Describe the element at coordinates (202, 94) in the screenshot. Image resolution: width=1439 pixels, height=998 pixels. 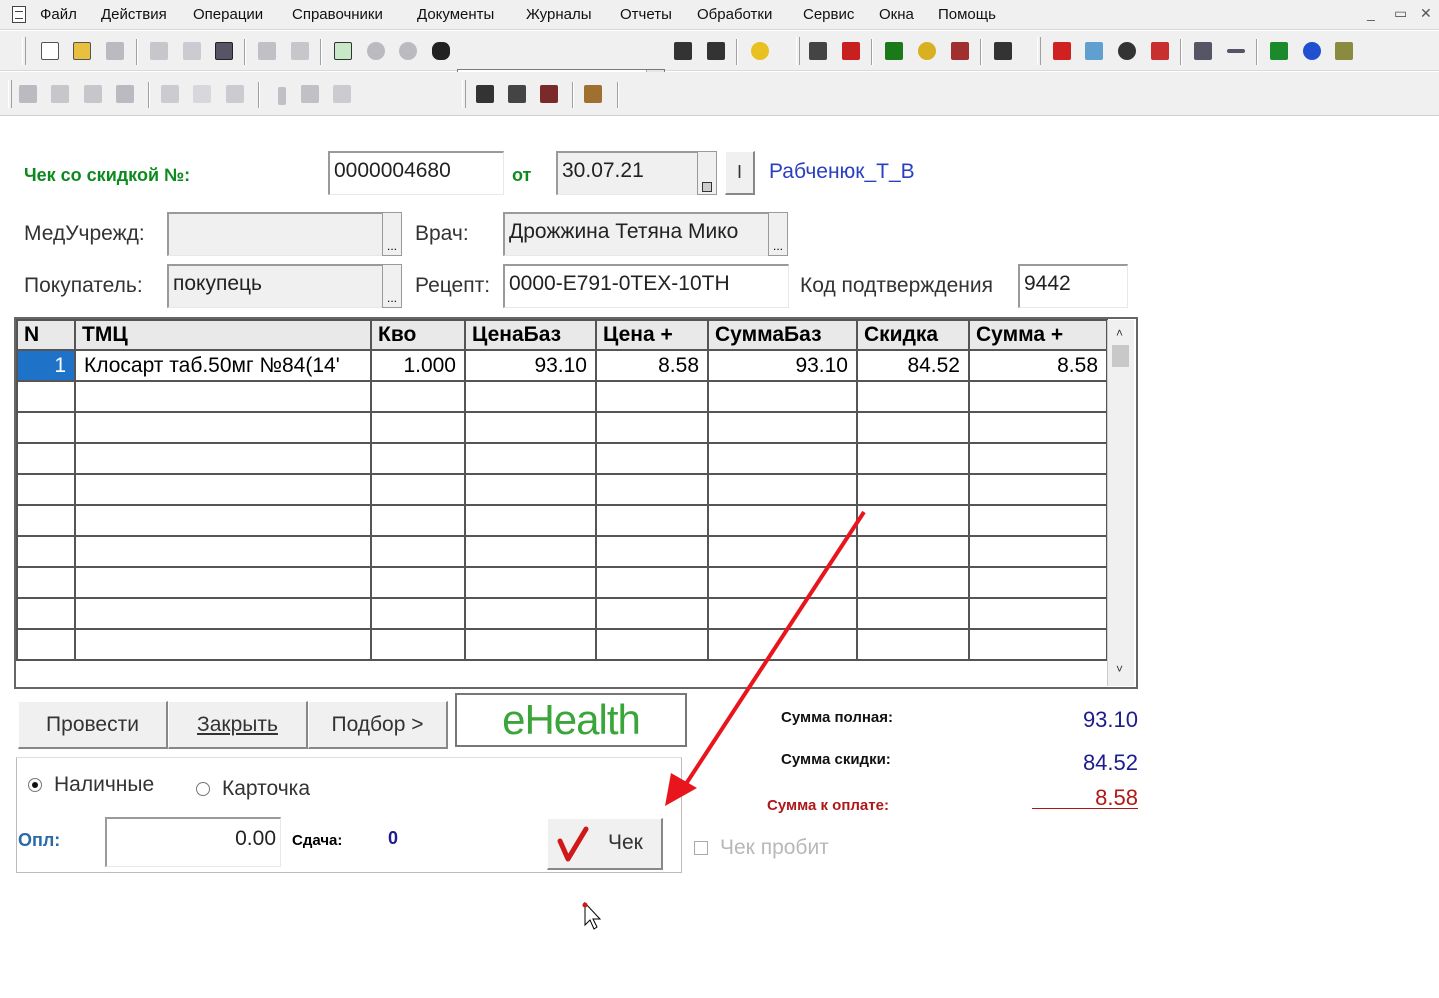
I see `doc-blank-icon` at that location.